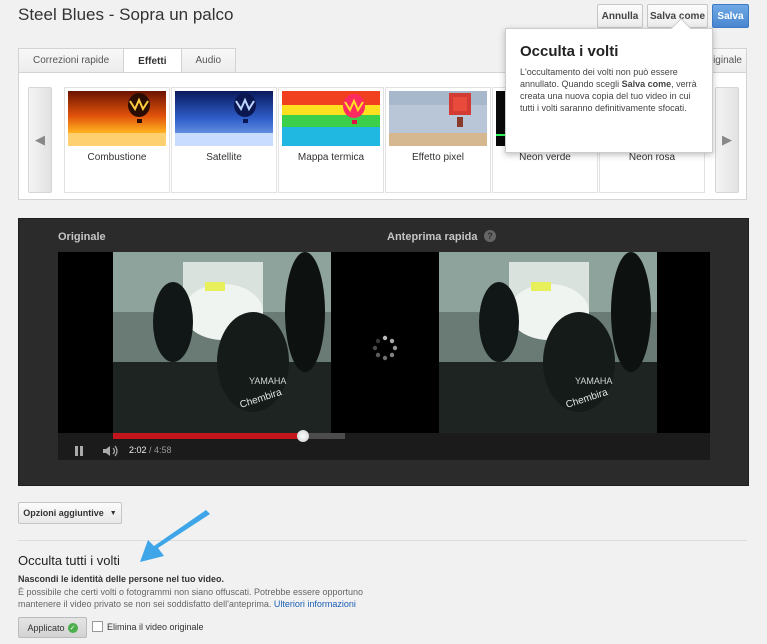  I want to click on blue-arrow-icon, so click(175, 536).